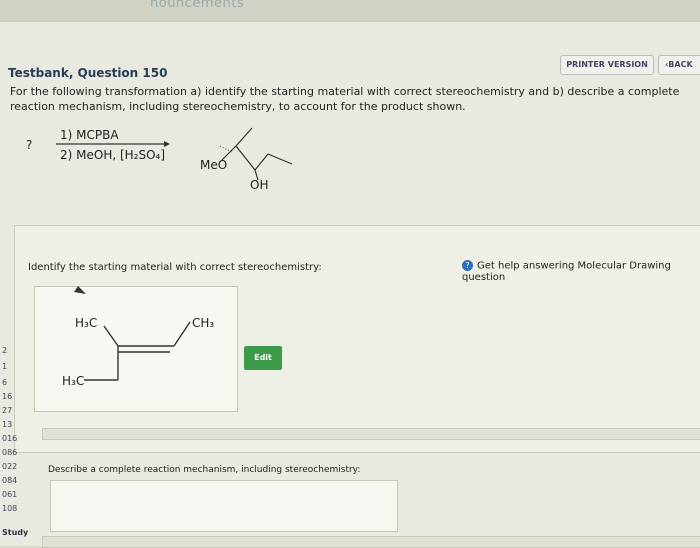 The image size is (700, 548). What do you see at coordinates (4, 382) in the screenshot?
I see `sidebar-item: 6` at bounding box center [4, 382].